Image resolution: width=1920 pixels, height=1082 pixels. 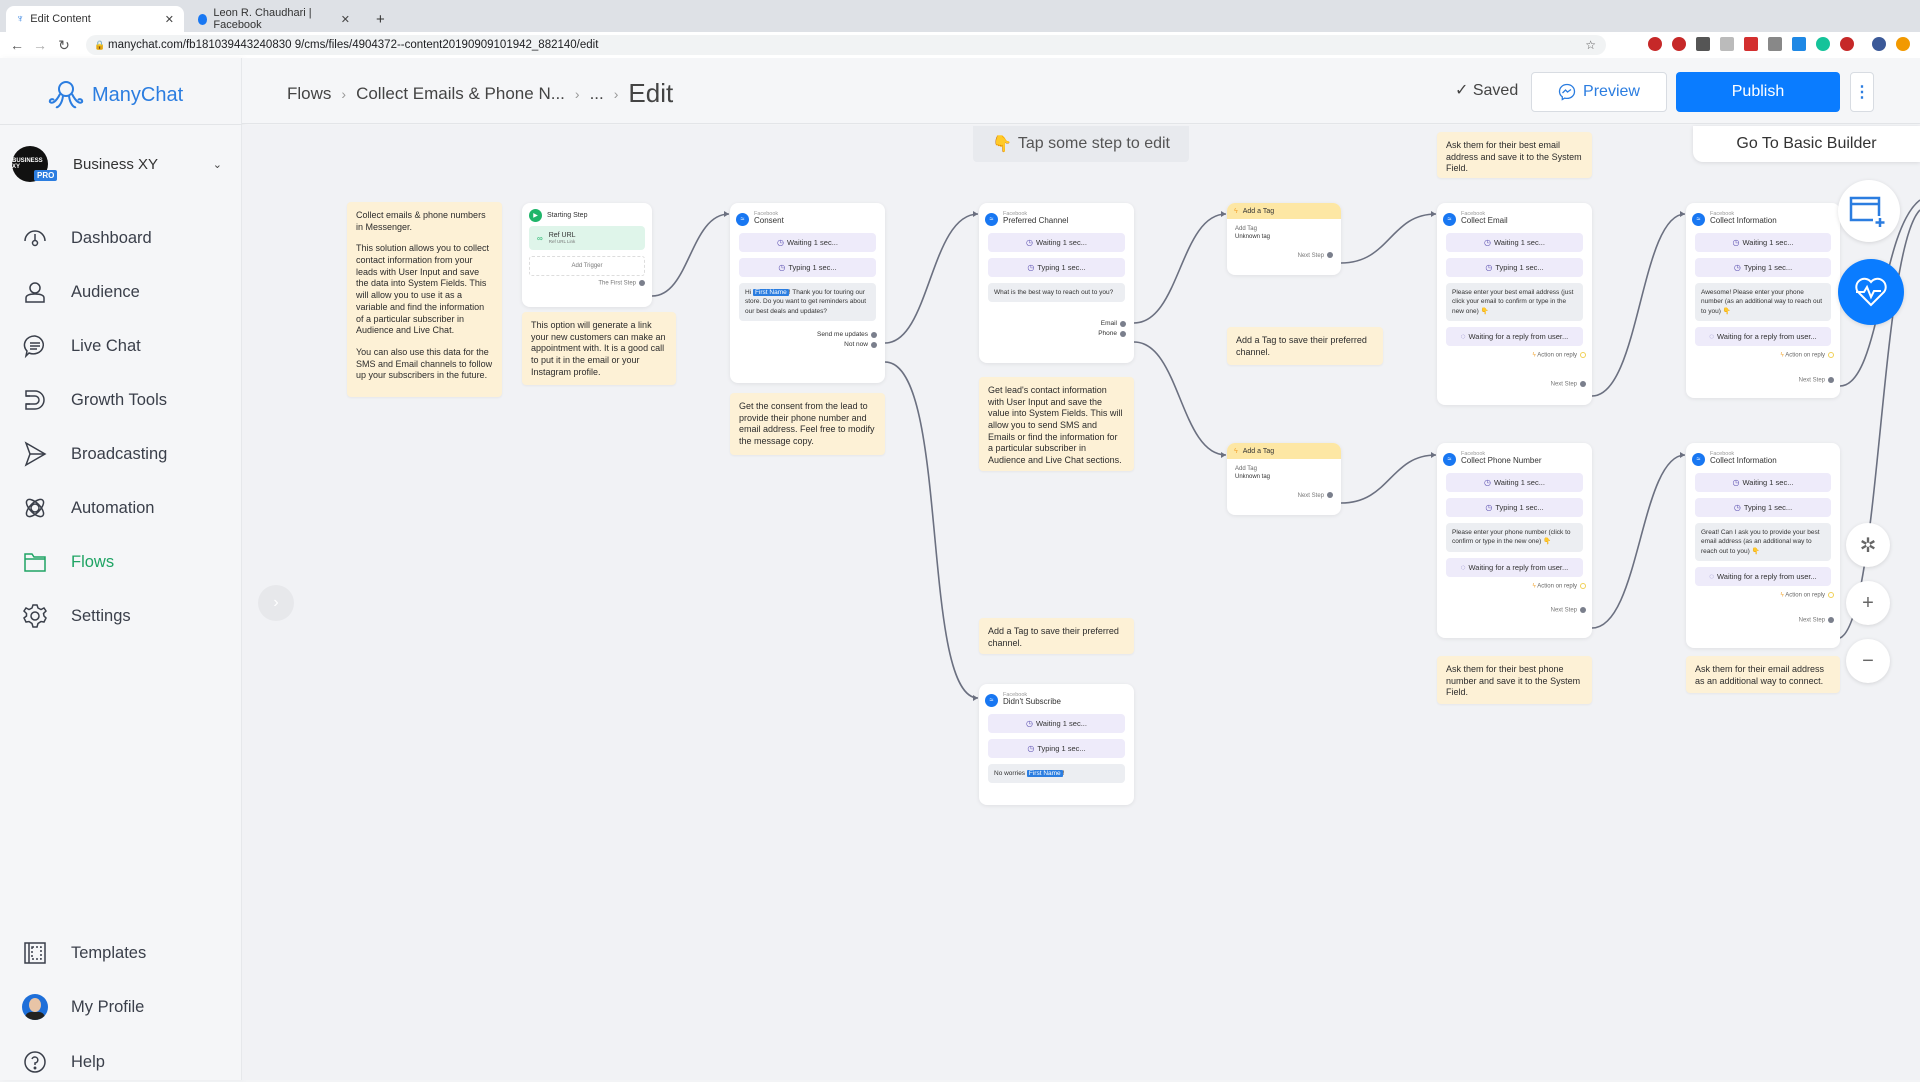 I want to click on zoom-out-button: −, so click(x=1868, y=661).